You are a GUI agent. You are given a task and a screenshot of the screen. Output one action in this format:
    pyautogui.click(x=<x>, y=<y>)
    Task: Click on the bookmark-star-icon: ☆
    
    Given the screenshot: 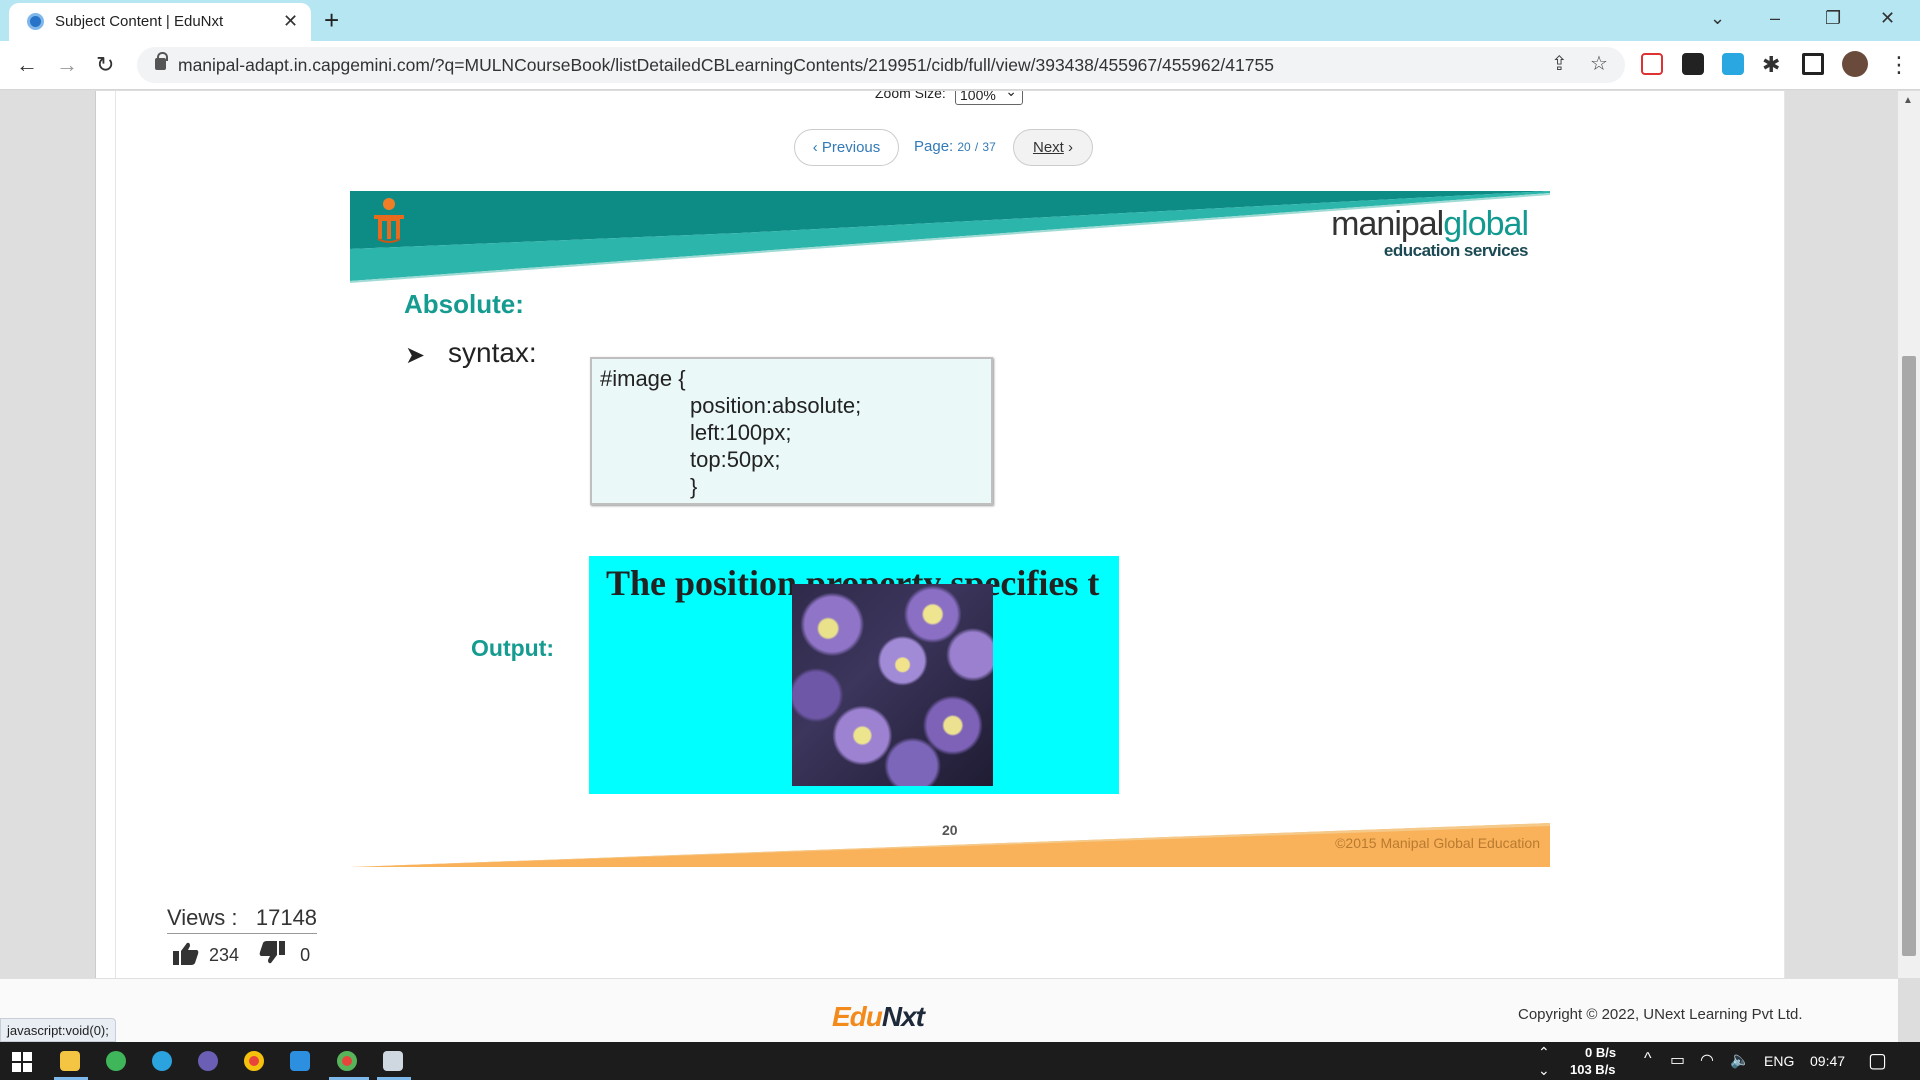 What is the action you would take?
    pyautogui.click(x=1599, y=64)
    